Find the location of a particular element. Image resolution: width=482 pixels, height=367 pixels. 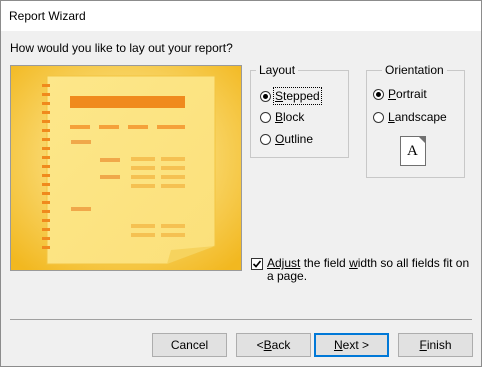

stepped-radio is located at coordinates (265, 96).